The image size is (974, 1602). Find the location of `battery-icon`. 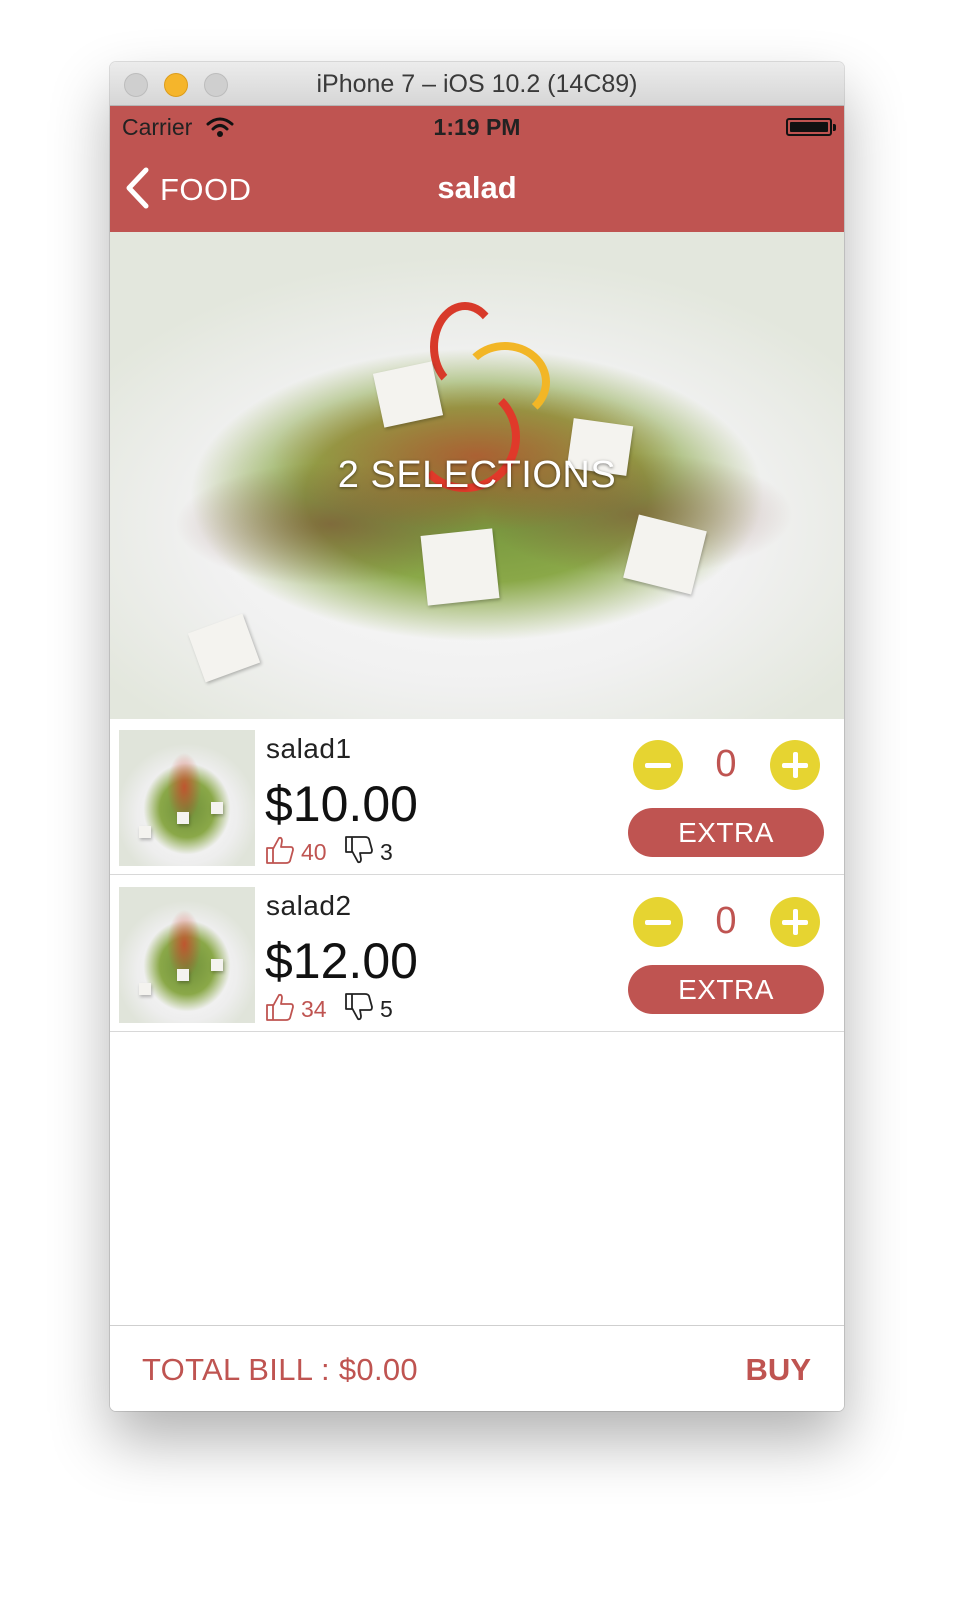

battery-icon is located at coordinates (811, 127).